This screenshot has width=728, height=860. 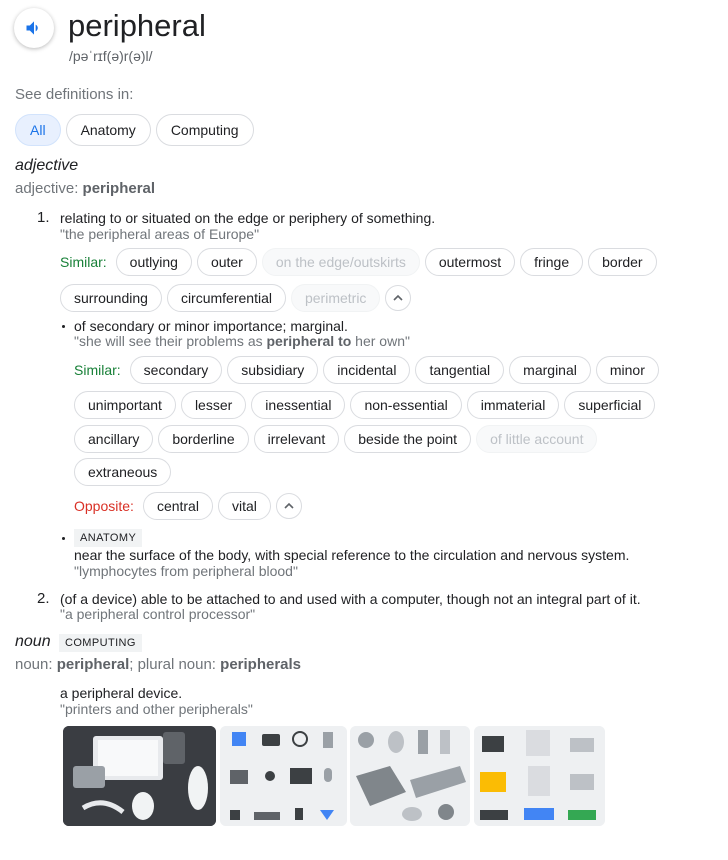 I want to click on domain-tag-computing: COMPUTING, so click(x=100, y=643).